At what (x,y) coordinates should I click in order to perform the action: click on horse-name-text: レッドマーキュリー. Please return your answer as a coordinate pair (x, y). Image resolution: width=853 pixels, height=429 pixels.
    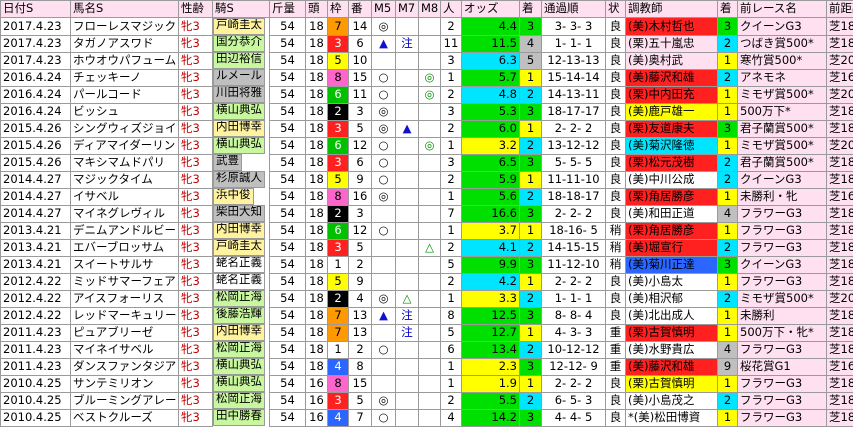
    Looking at the image, I should click on (125, 314).